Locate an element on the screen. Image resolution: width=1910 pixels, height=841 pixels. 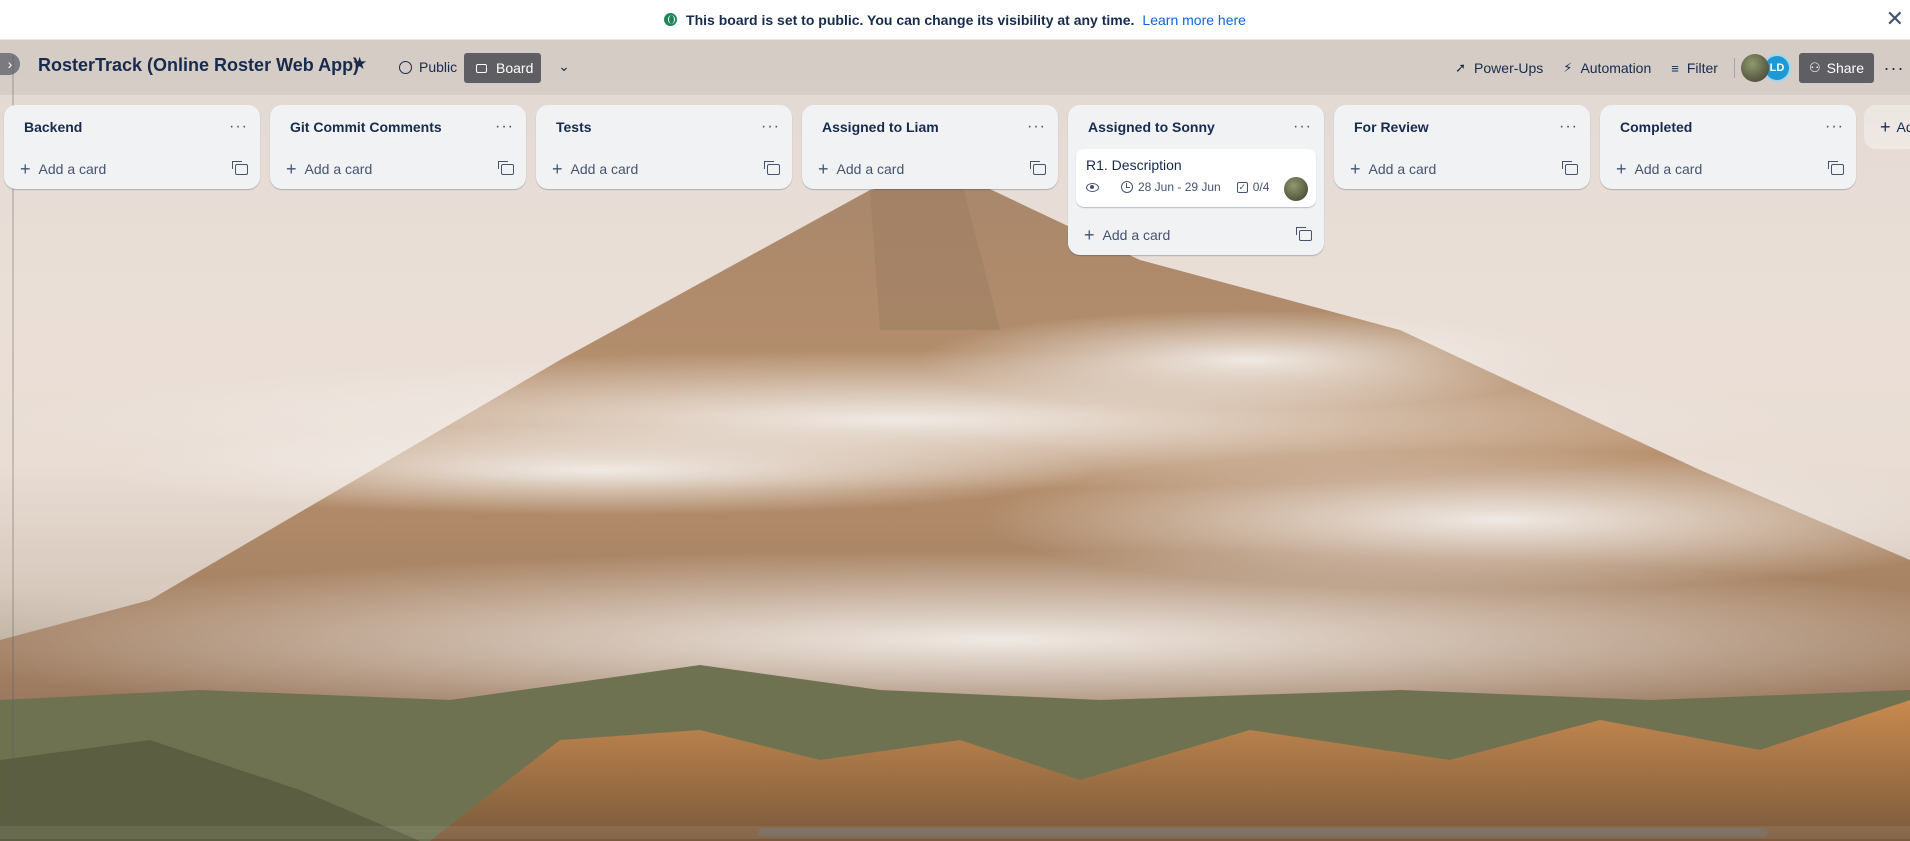
add-list-button: + Ad is located at coordinates (1887, 127).